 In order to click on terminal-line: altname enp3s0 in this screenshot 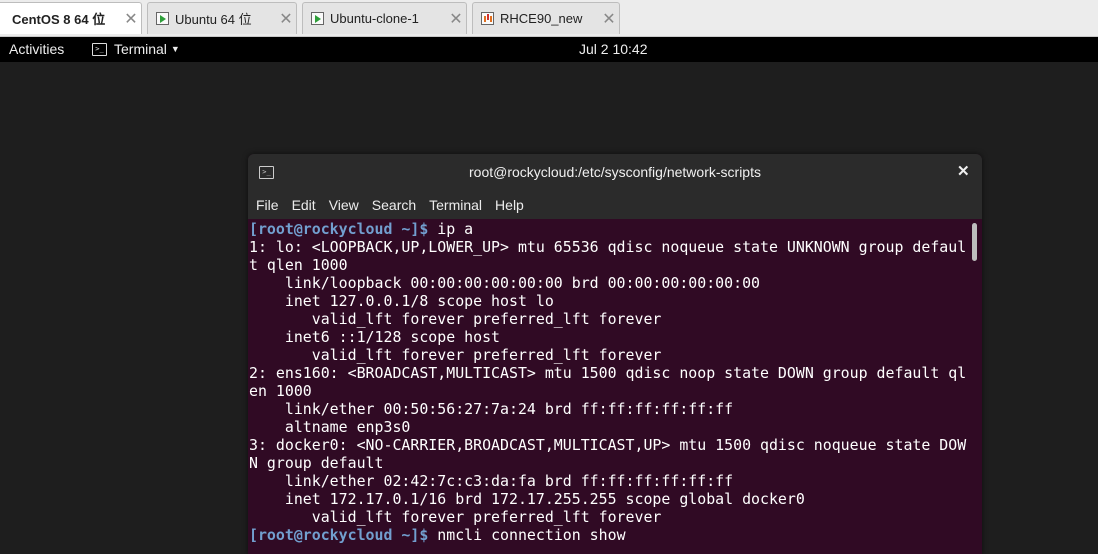, I will do `click(608, 427)`.